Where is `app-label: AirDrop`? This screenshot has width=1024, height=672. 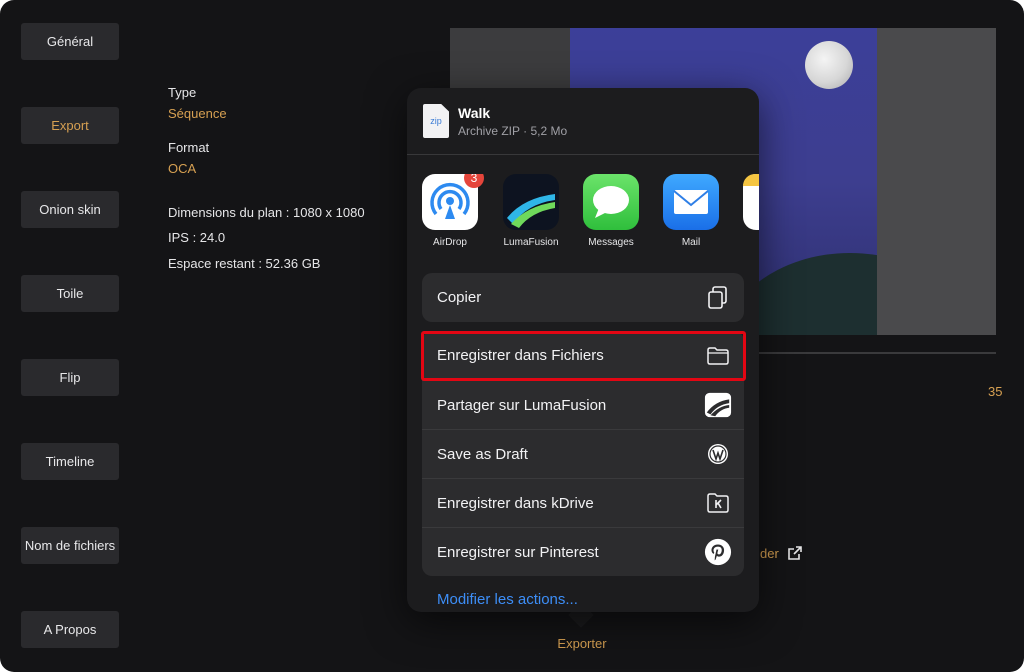
app-label: AirDrop is located at coordinates (450, 242).